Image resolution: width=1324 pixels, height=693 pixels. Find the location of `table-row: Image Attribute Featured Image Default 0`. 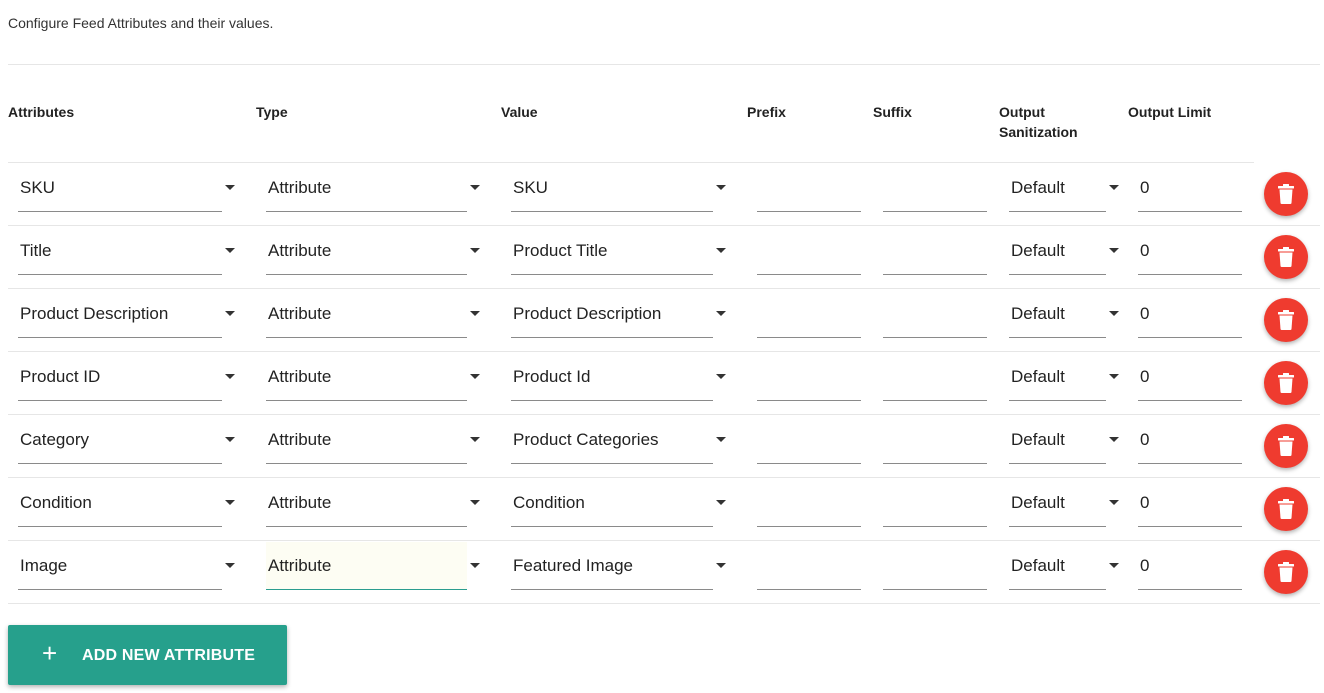

table-row: Image Attribute Featured Image Default 0 is located at coordinates (664, 571).